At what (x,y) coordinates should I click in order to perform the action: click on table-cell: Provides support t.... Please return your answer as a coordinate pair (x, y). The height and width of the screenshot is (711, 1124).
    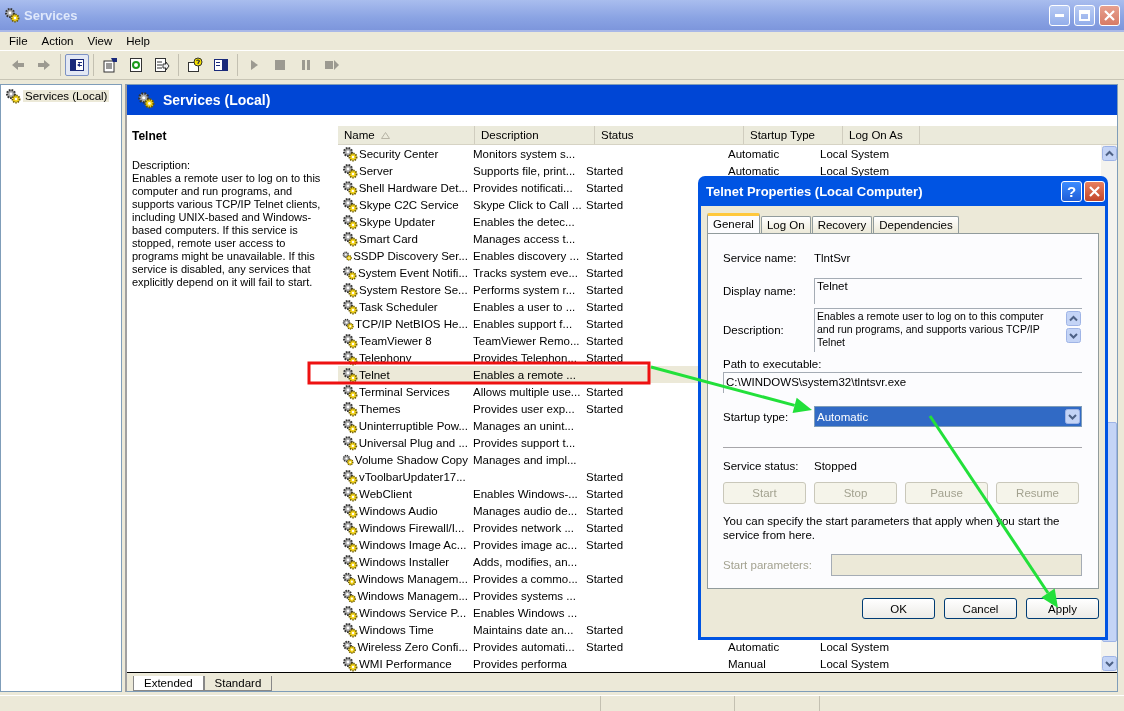
    Looking at the image, I should click on (524, 442).